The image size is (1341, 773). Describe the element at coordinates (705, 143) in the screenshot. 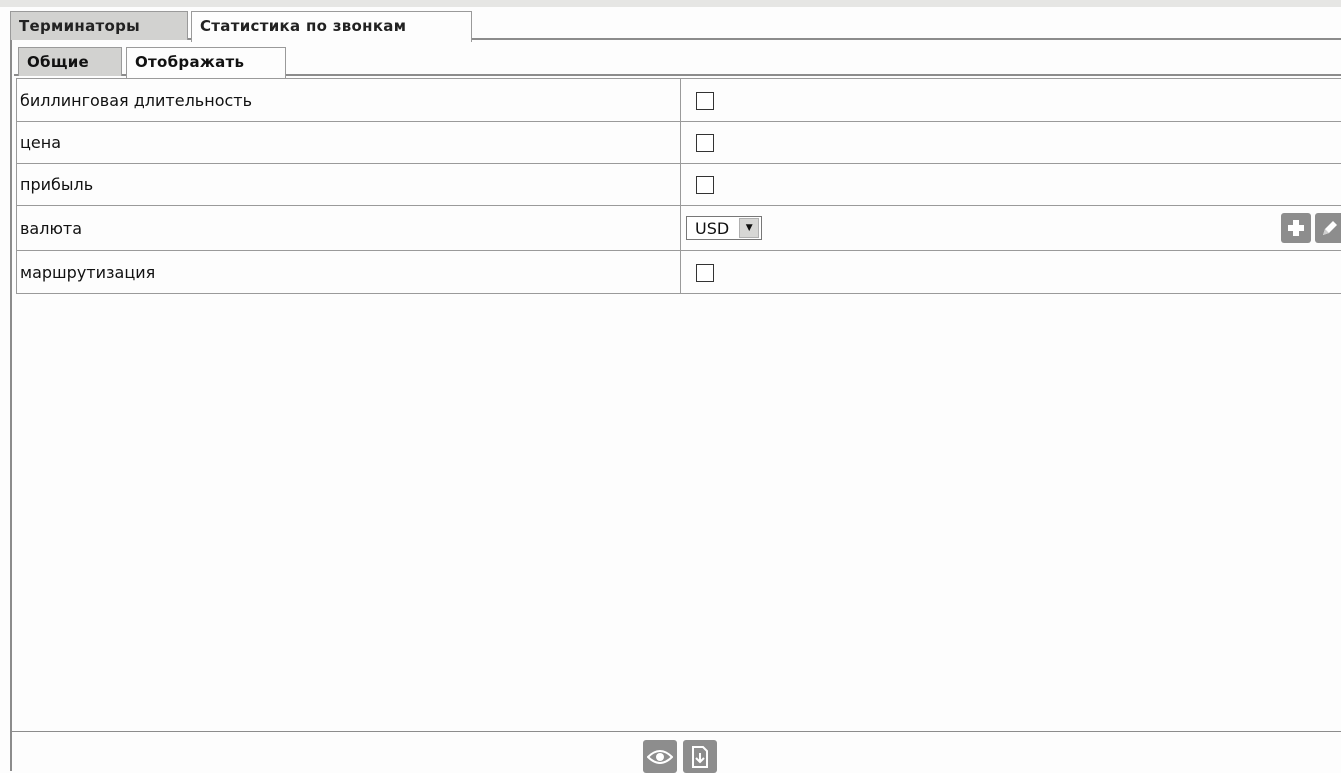

I see `price-checkbox` at that location.